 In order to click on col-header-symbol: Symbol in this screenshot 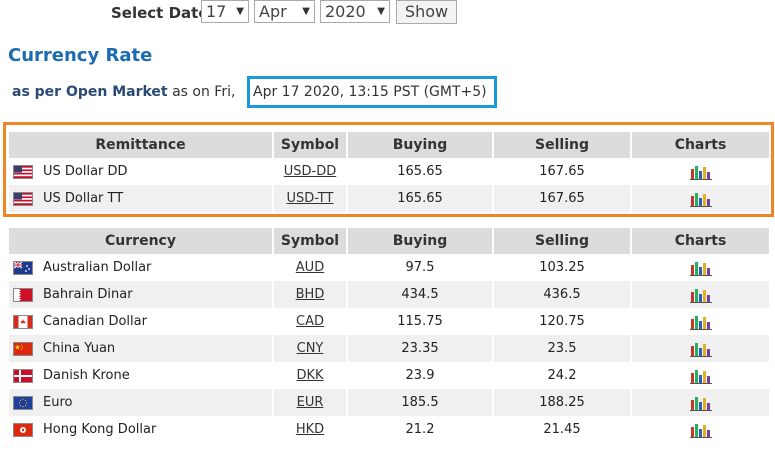, I will do `click(310, 241)`.